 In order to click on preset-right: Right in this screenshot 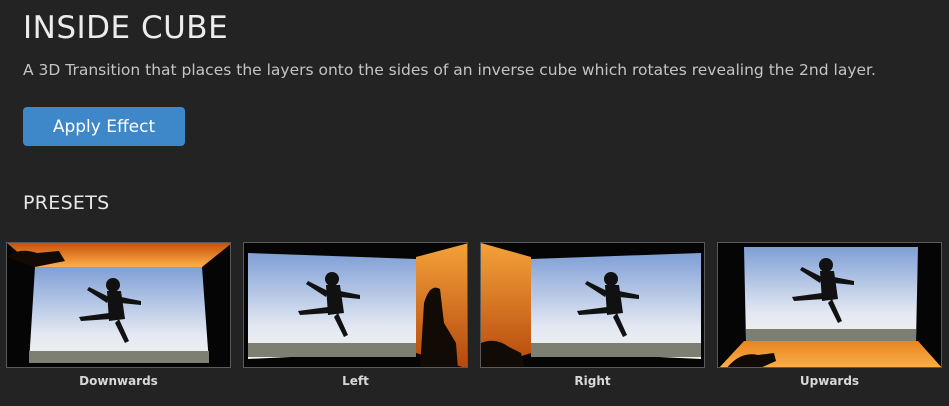, I will do `click(592, 315)`.